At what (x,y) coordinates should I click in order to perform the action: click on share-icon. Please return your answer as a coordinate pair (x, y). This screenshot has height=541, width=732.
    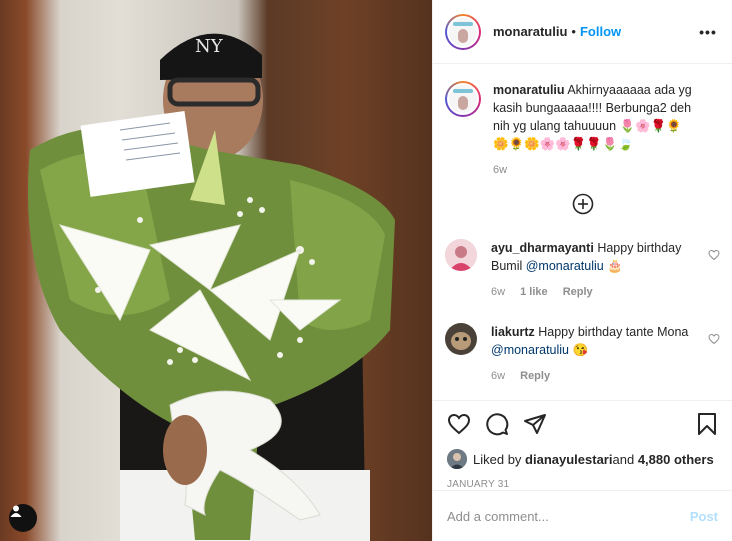
    Looking at the image, I should click on (535, 424).